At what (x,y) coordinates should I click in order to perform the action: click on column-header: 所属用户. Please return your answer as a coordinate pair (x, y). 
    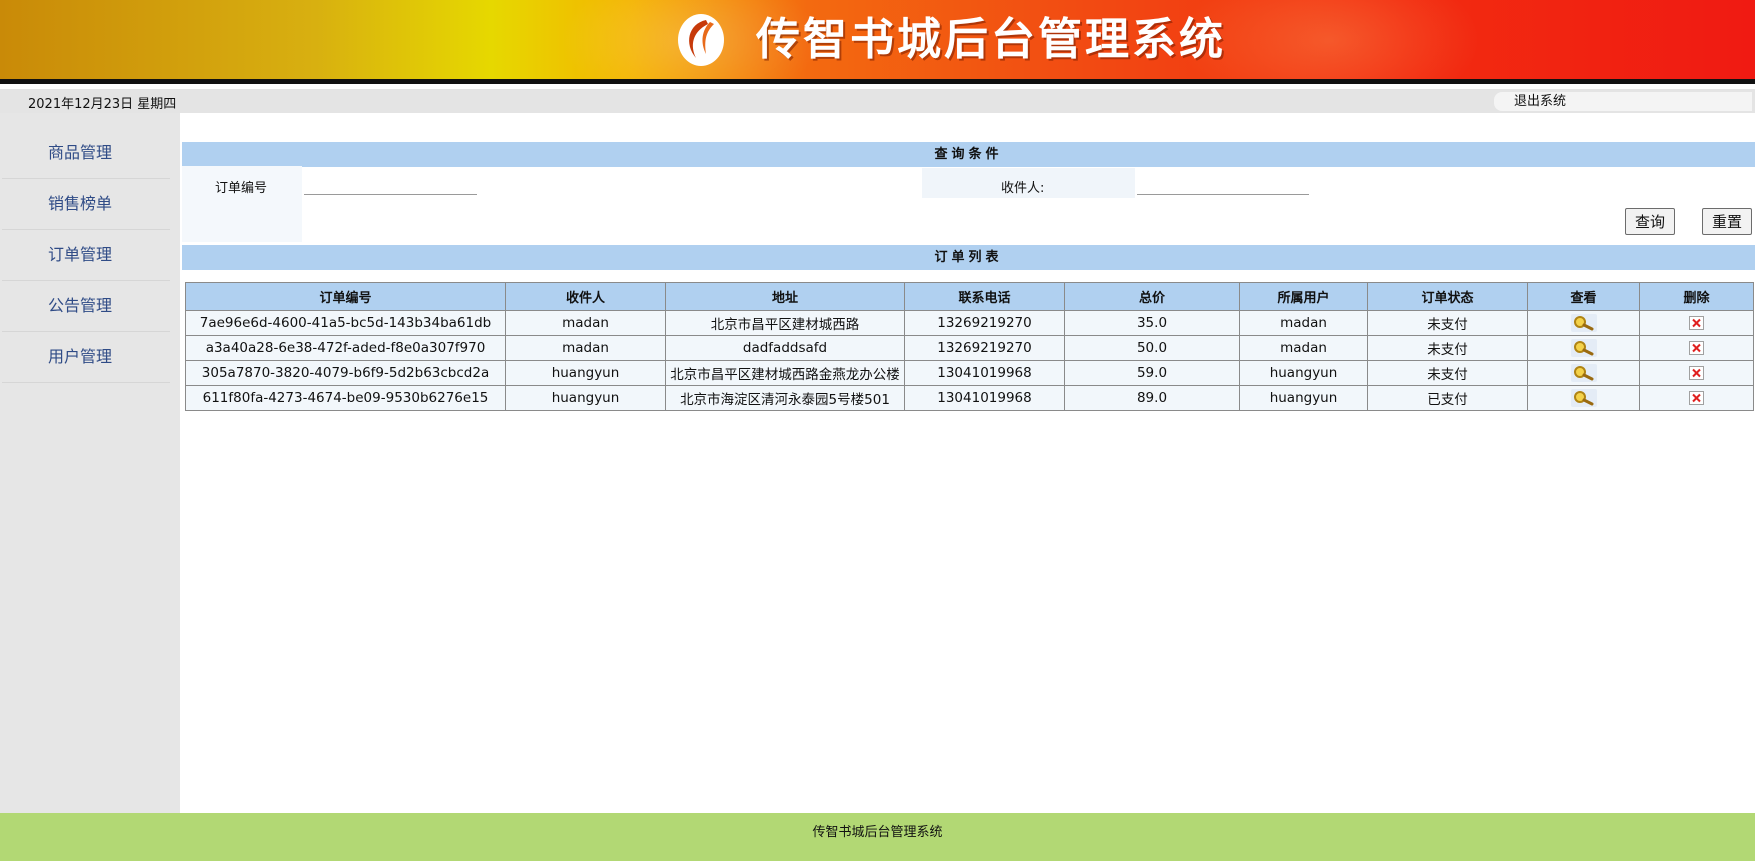
    Looking at the image, I should click on (1303, 296).